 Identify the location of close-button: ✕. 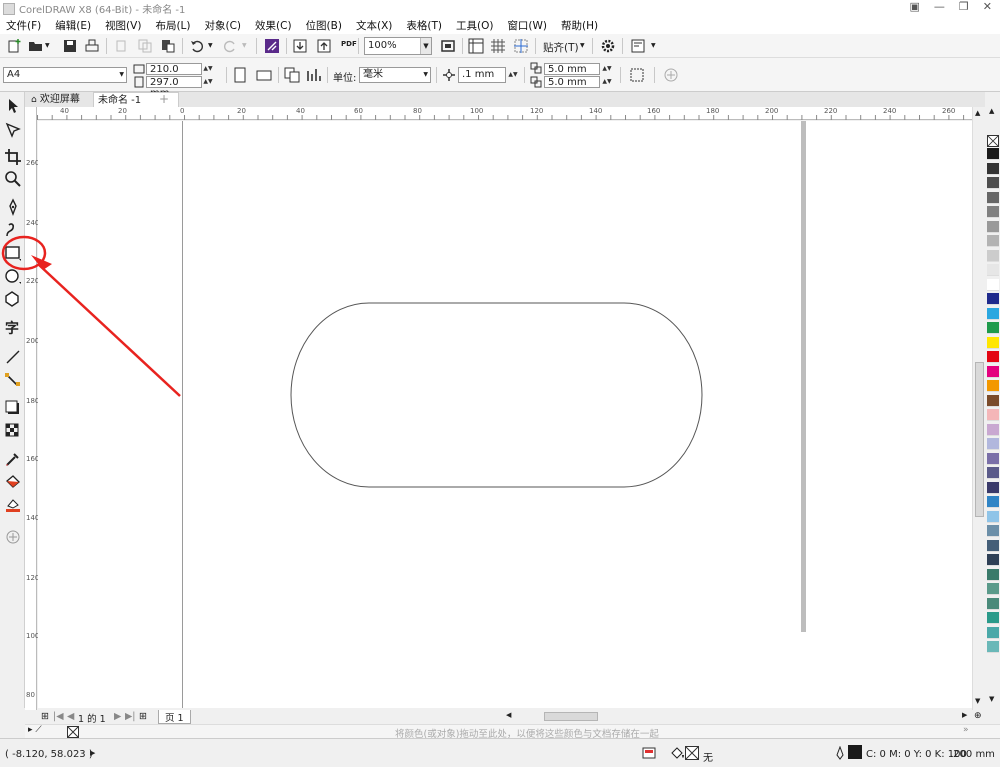
(987, 6).